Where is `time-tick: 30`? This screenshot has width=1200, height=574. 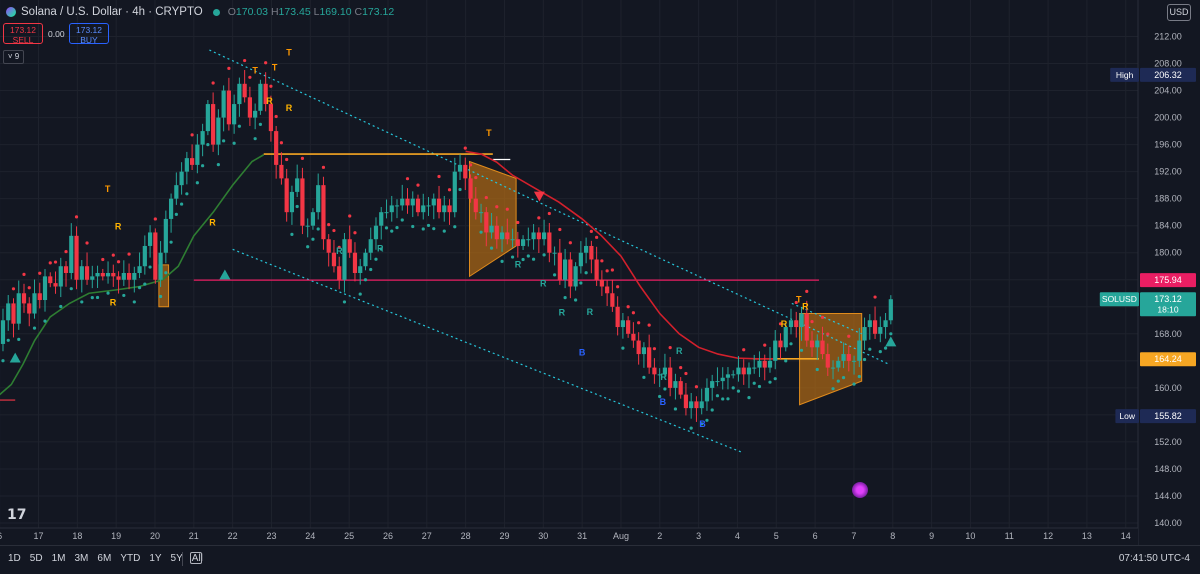 time-tick: 30 is located at coordinates (543, 536).